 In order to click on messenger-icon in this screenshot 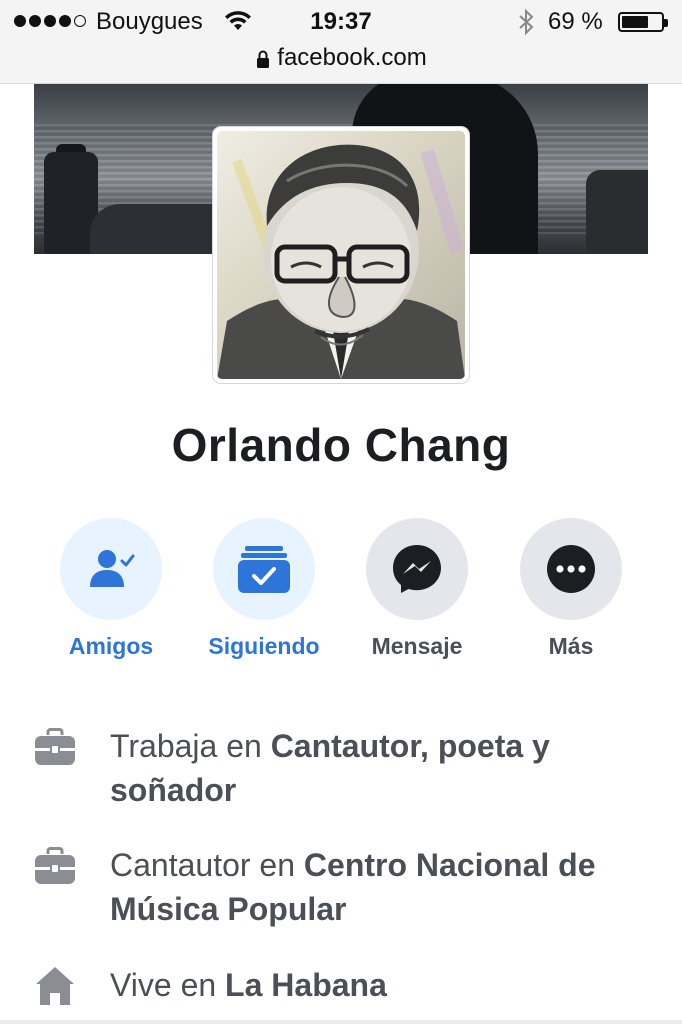, I will do `click(417, 569)`.